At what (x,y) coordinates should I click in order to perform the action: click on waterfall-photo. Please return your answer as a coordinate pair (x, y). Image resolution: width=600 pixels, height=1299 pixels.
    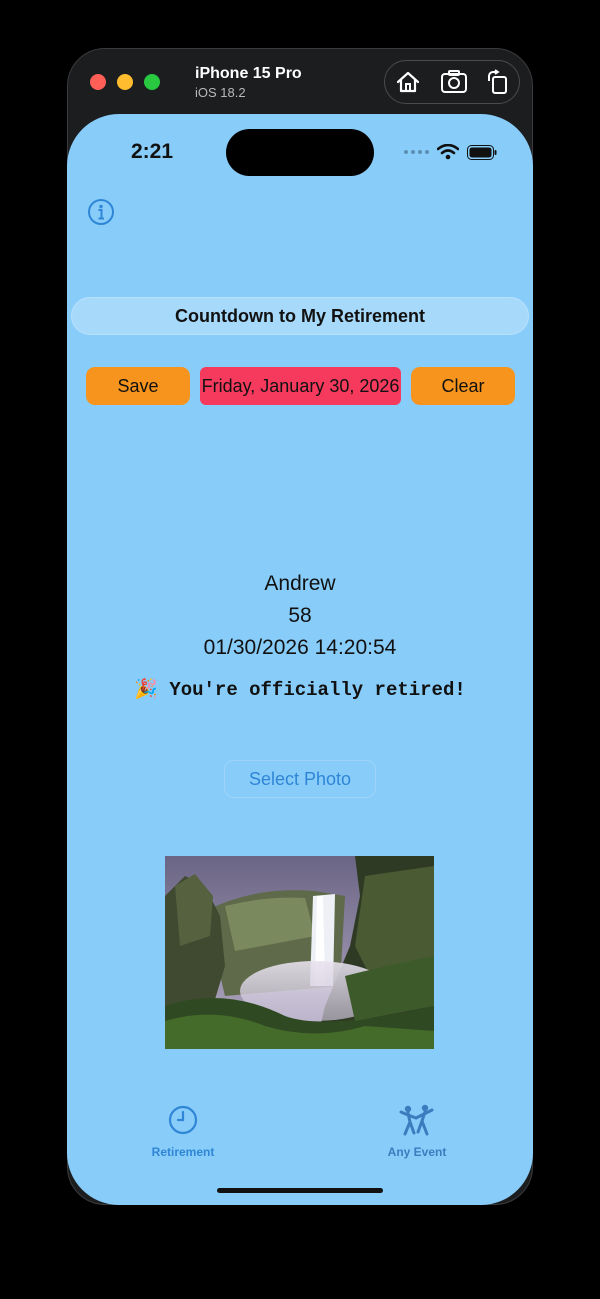
    Looking at the image, I should click on (299, 952).